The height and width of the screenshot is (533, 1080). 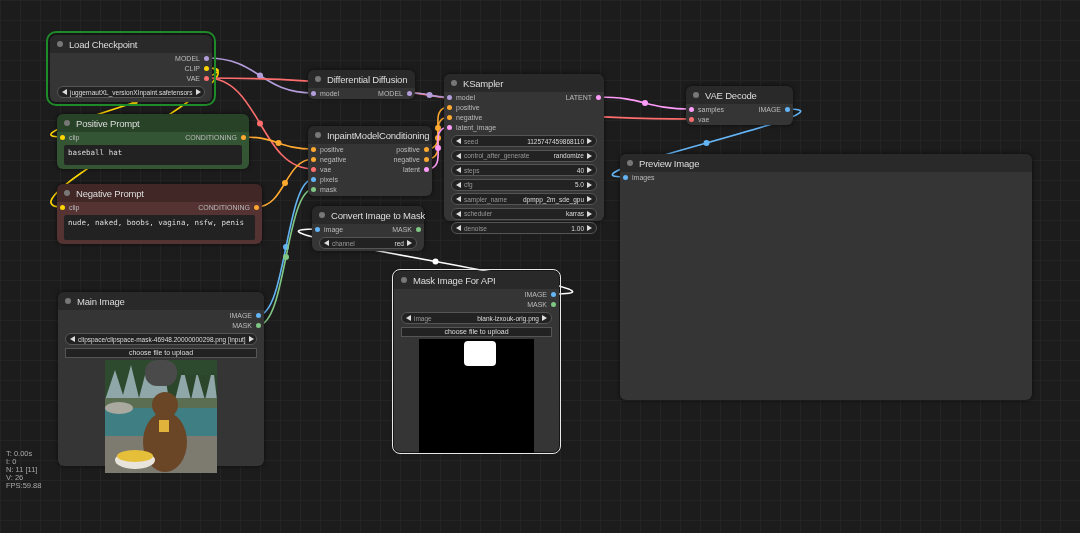 I want to click on node-title: Differential Diffusion, so click(x=367, y=79).